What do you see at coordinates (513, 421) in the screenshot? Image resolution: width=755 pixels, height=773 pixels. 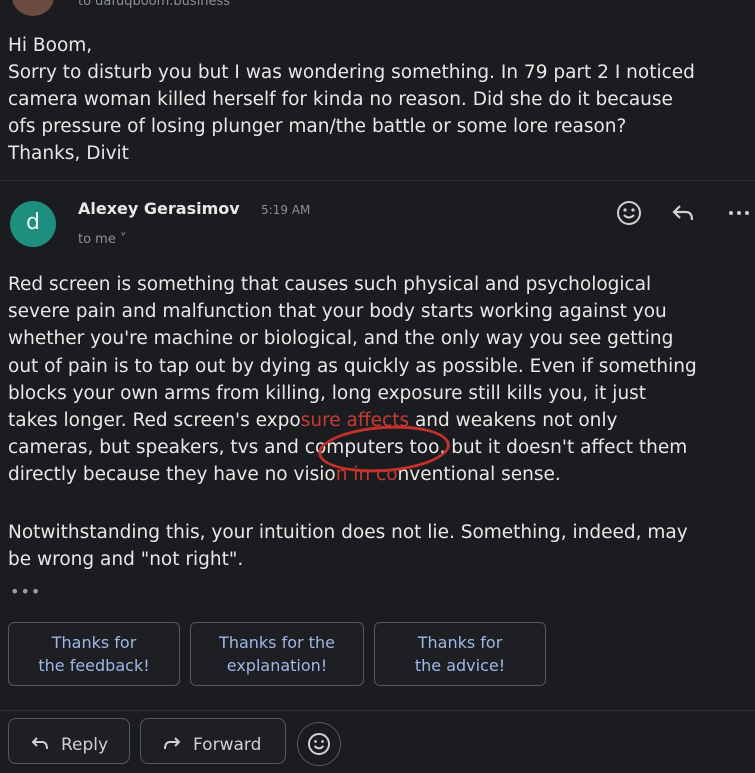 I see `text-segment: and weakens not only` at bounding box center [513, 421].